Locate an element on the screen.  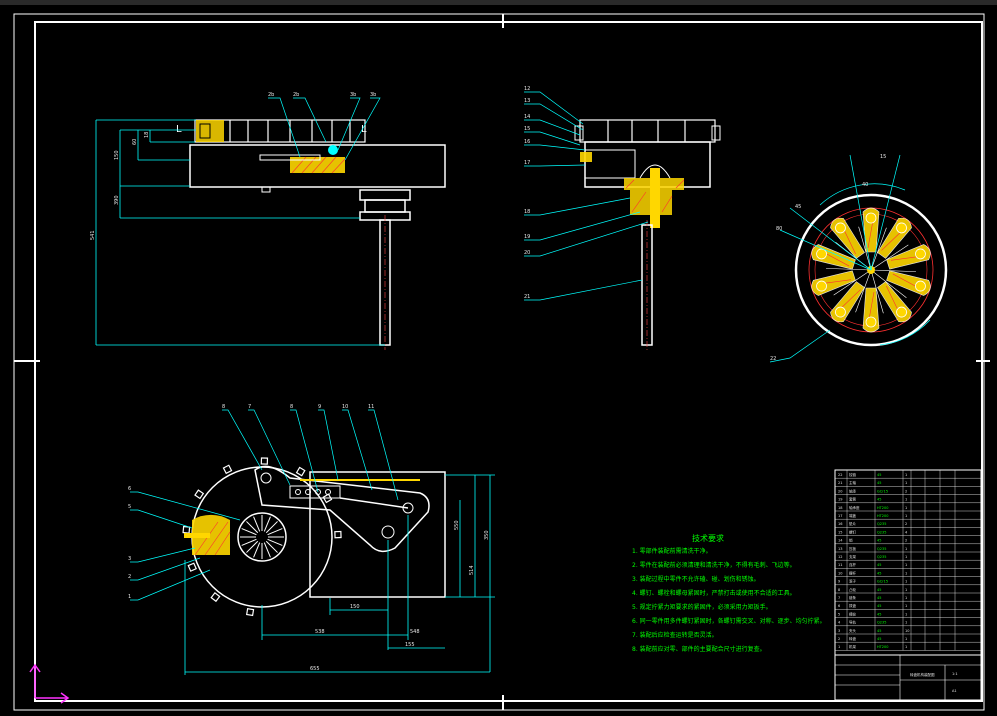
callout-label: 17 is located at coordinates (527, 163).